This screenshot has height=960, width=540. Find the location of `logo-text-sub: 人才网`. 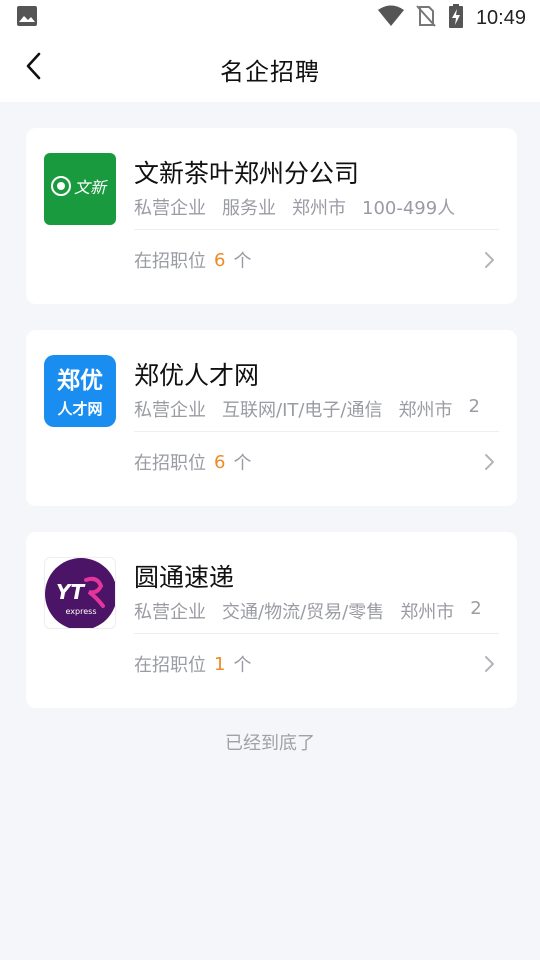

logo-text-sub: 人才网 is located at coordinates (79, 409).